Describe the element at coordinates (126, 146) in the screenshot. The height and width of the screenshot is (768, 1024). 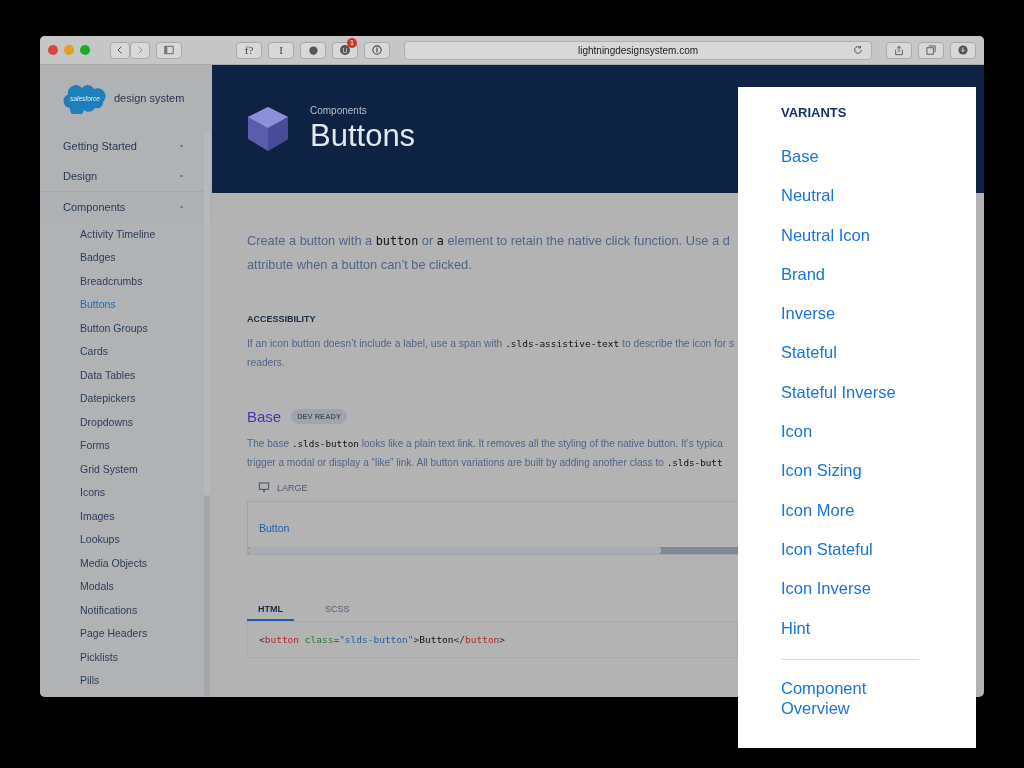
I see `nav-item: Getting Started` at that location.